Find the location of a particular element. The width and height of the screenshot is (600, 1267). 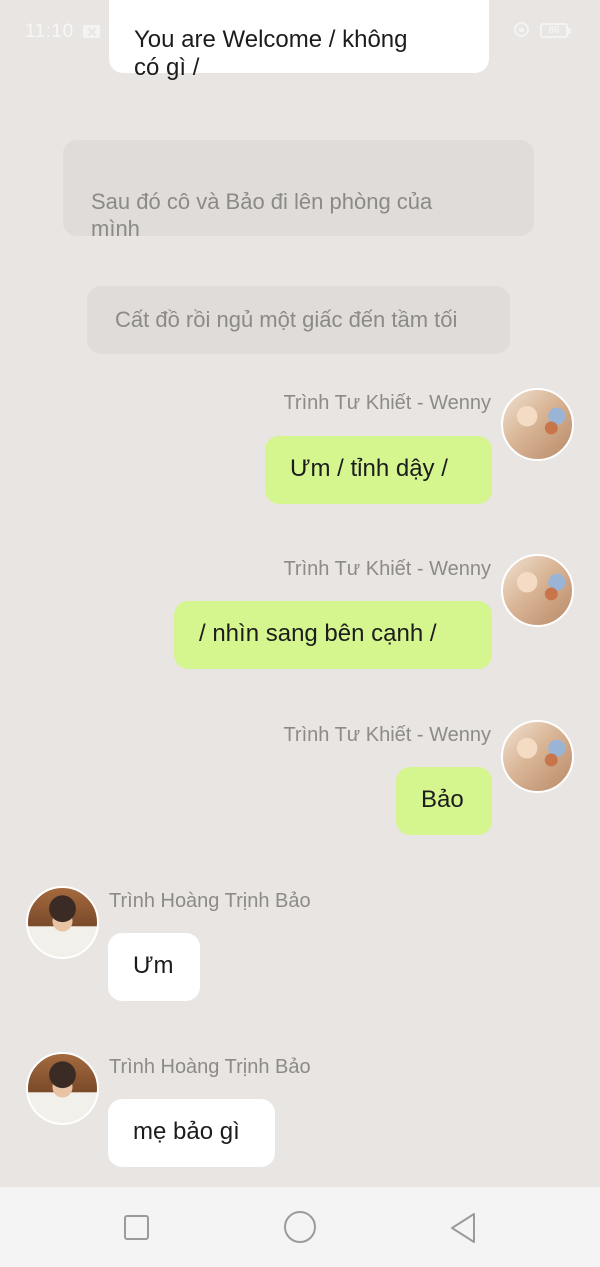

back-icon is located at coordinates (463, 1228).